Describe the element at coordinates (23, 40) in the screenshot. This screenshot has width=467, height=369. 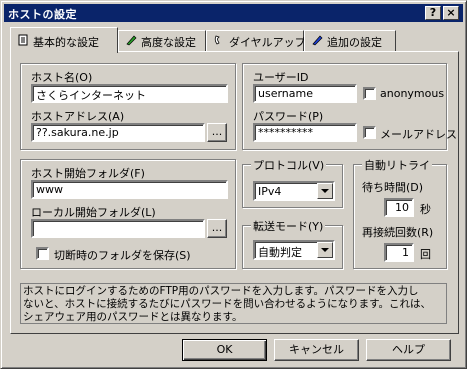
I see `document-icon` at that location.